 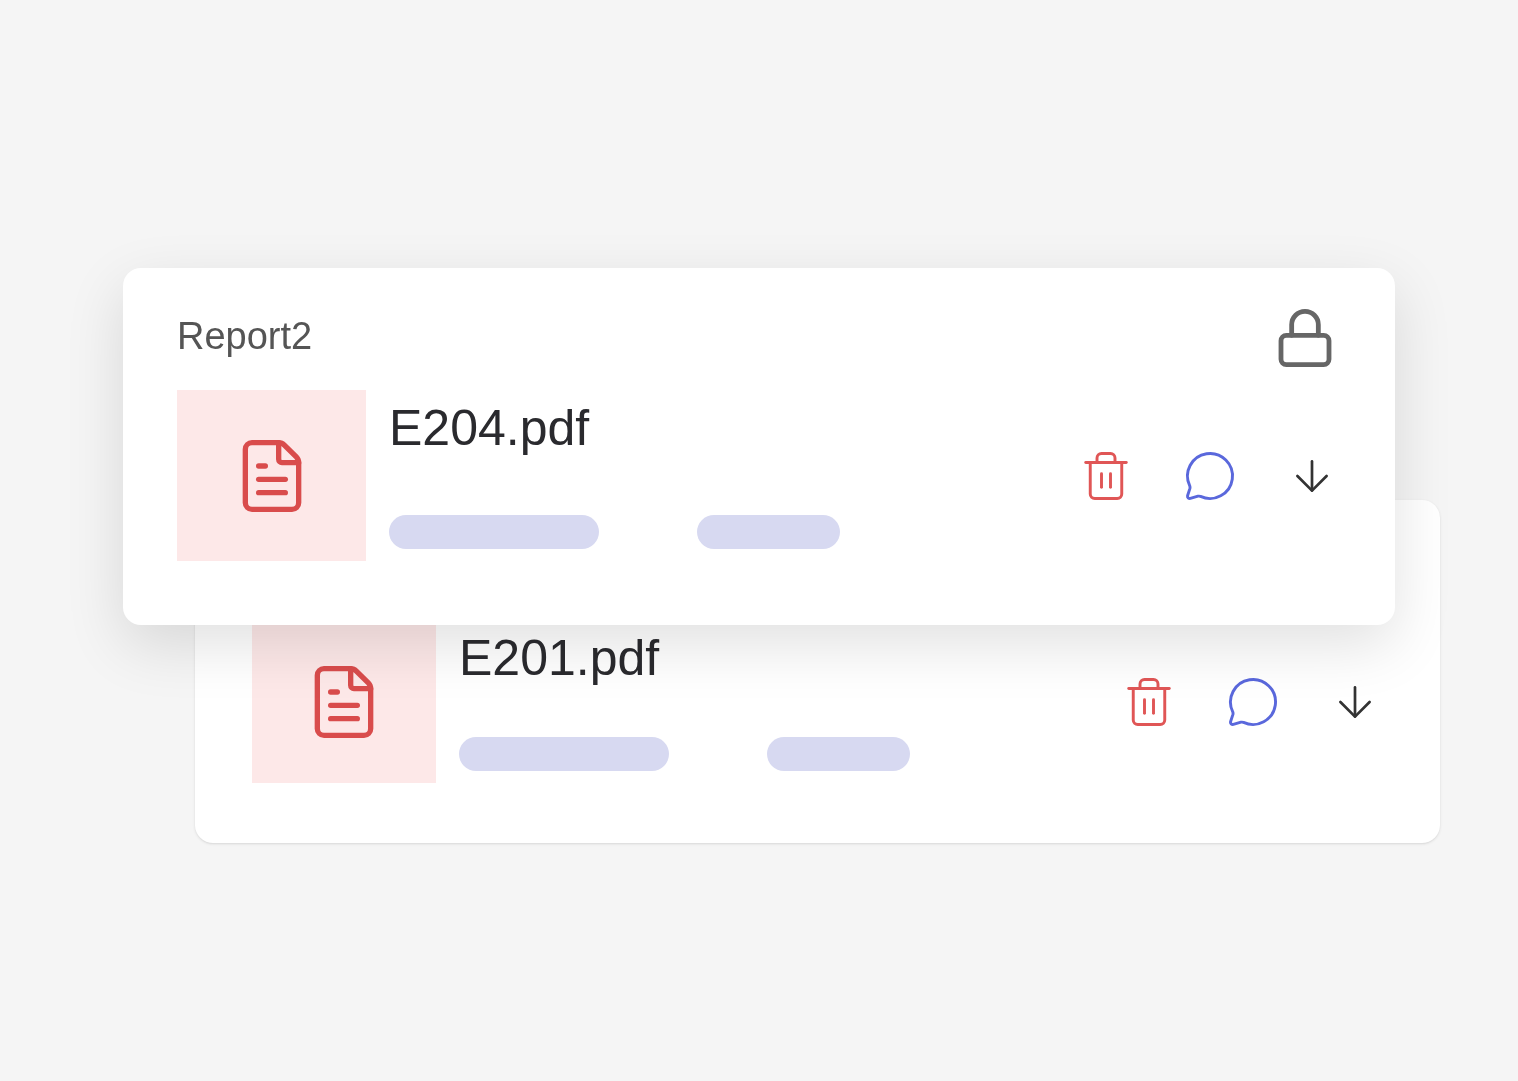 What do you see at coordinates (490, 428) in the screenshot?
I see `file-name: E204.pdf` at bounding box center [490, 428].